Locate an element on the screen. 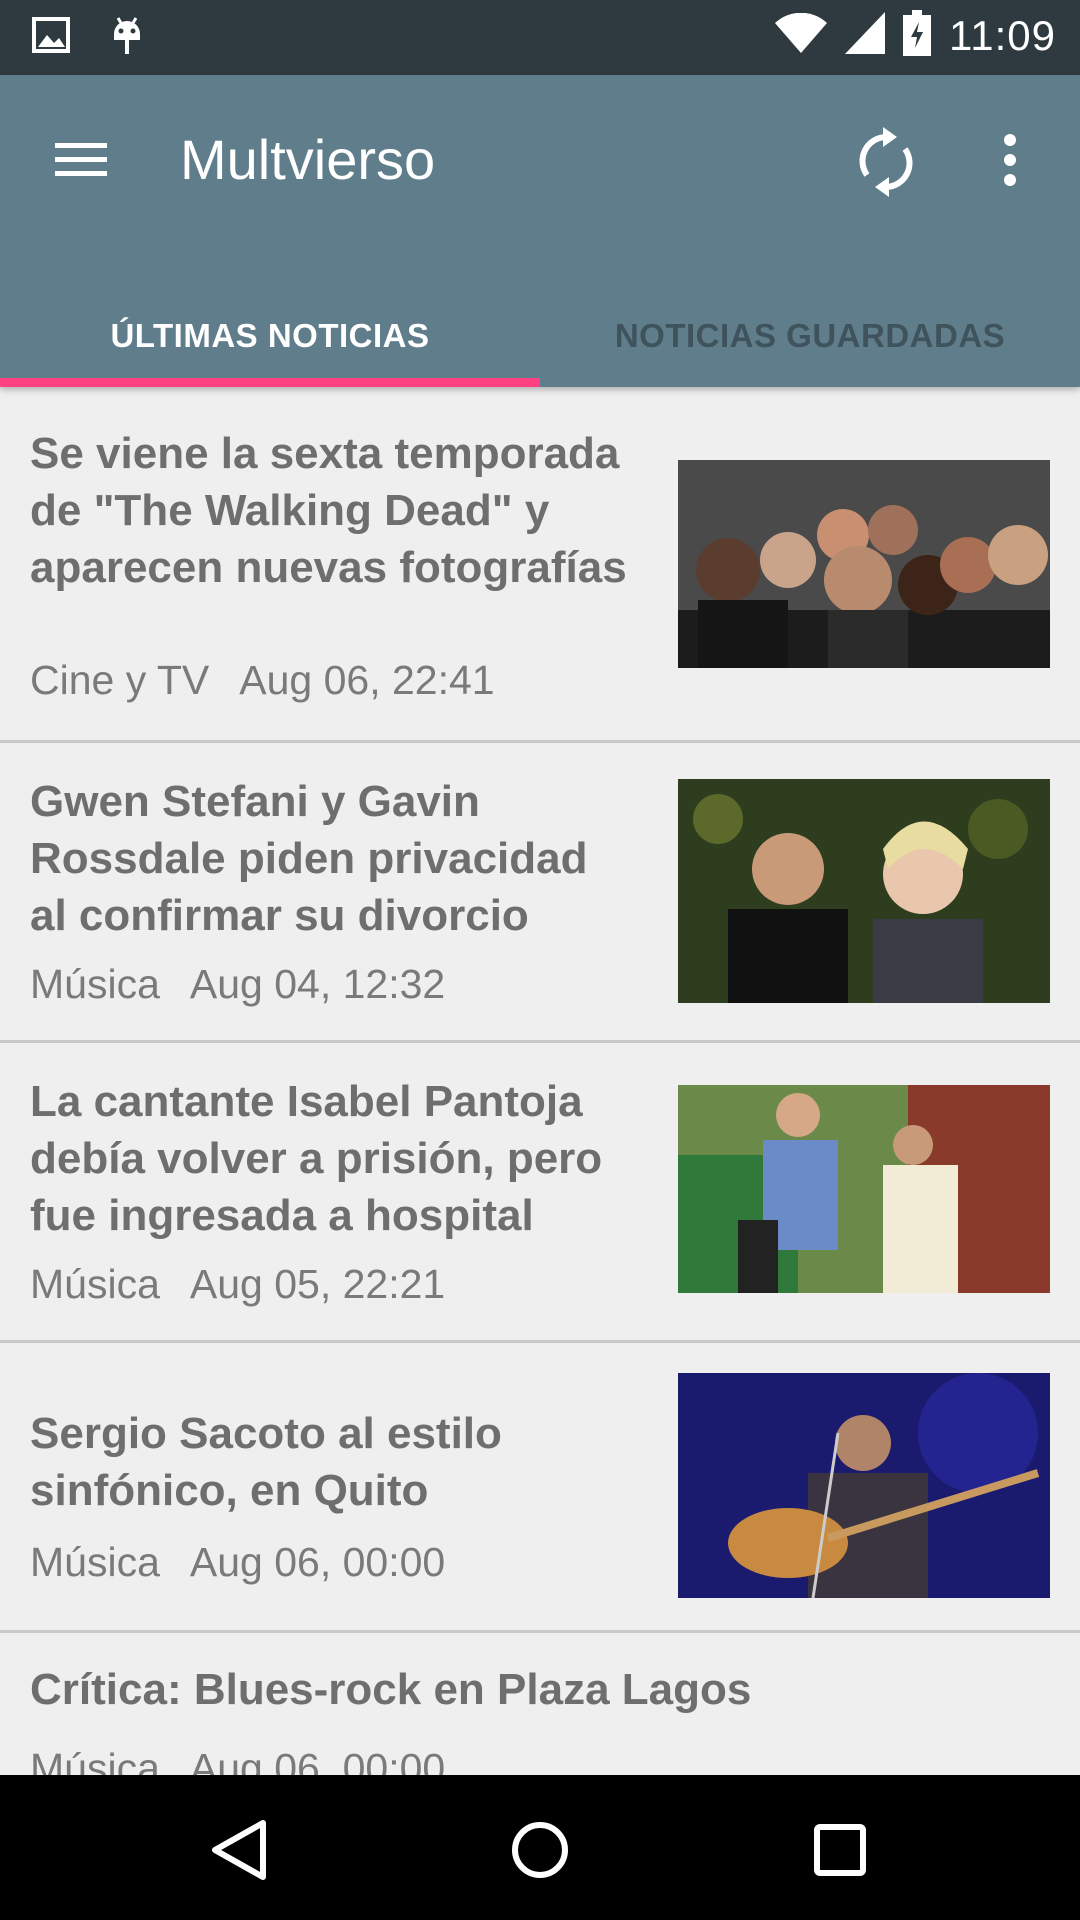  article-date: Aug 06, 00:00 is located at coordinates (317, 1562).